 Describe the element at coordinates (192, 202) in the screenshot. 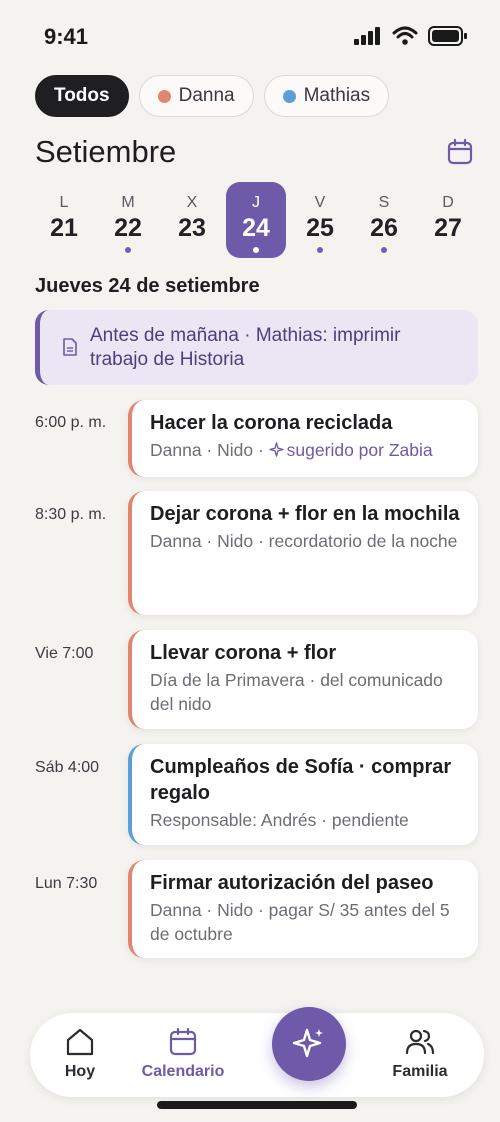

I see `day-letter: X` at that location.